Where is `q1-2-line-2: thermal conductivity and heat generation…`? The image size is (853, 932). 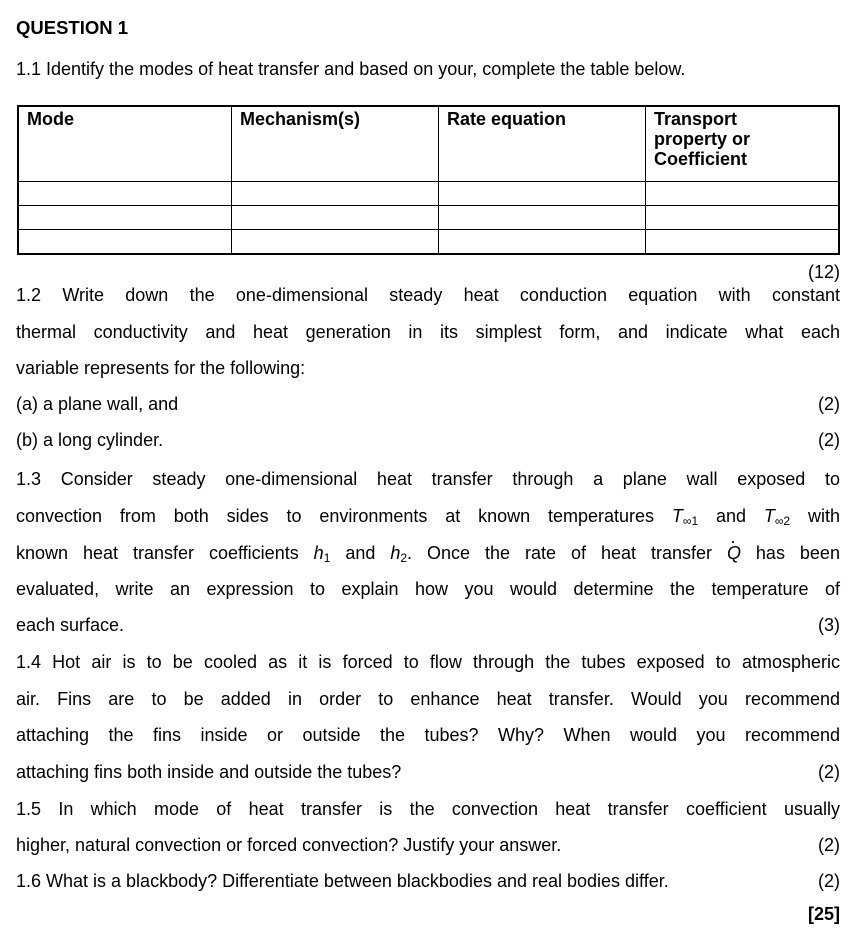
q1-2-line-2: thermal conductivity and heat generation… is located at coordinates (428, 332).